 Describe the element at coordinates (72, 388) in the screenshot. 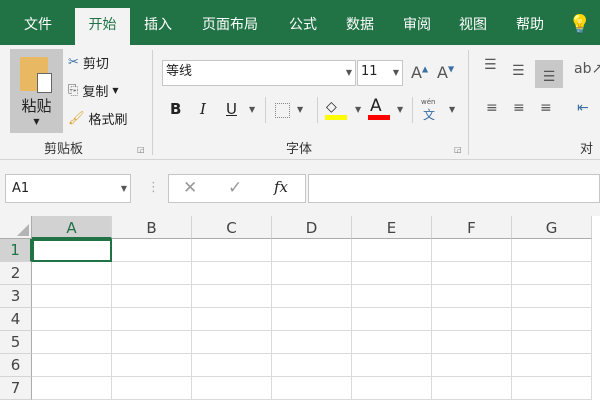

I see `cell-A7` at that location.